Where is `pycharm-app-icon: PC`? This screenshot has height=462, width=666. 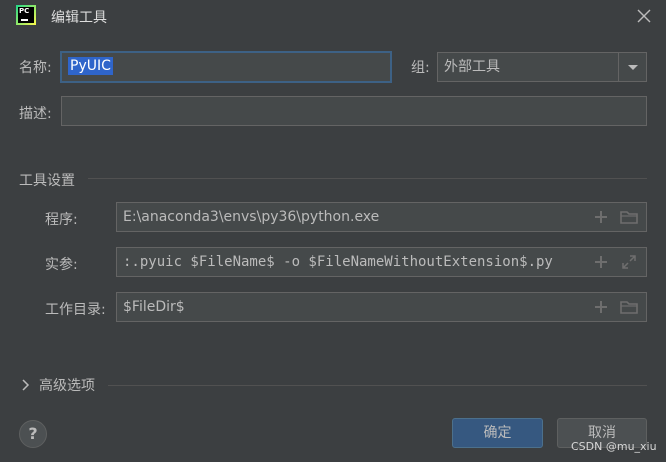 pycharm-app-icon: PC is located at coordinates (26, 15).